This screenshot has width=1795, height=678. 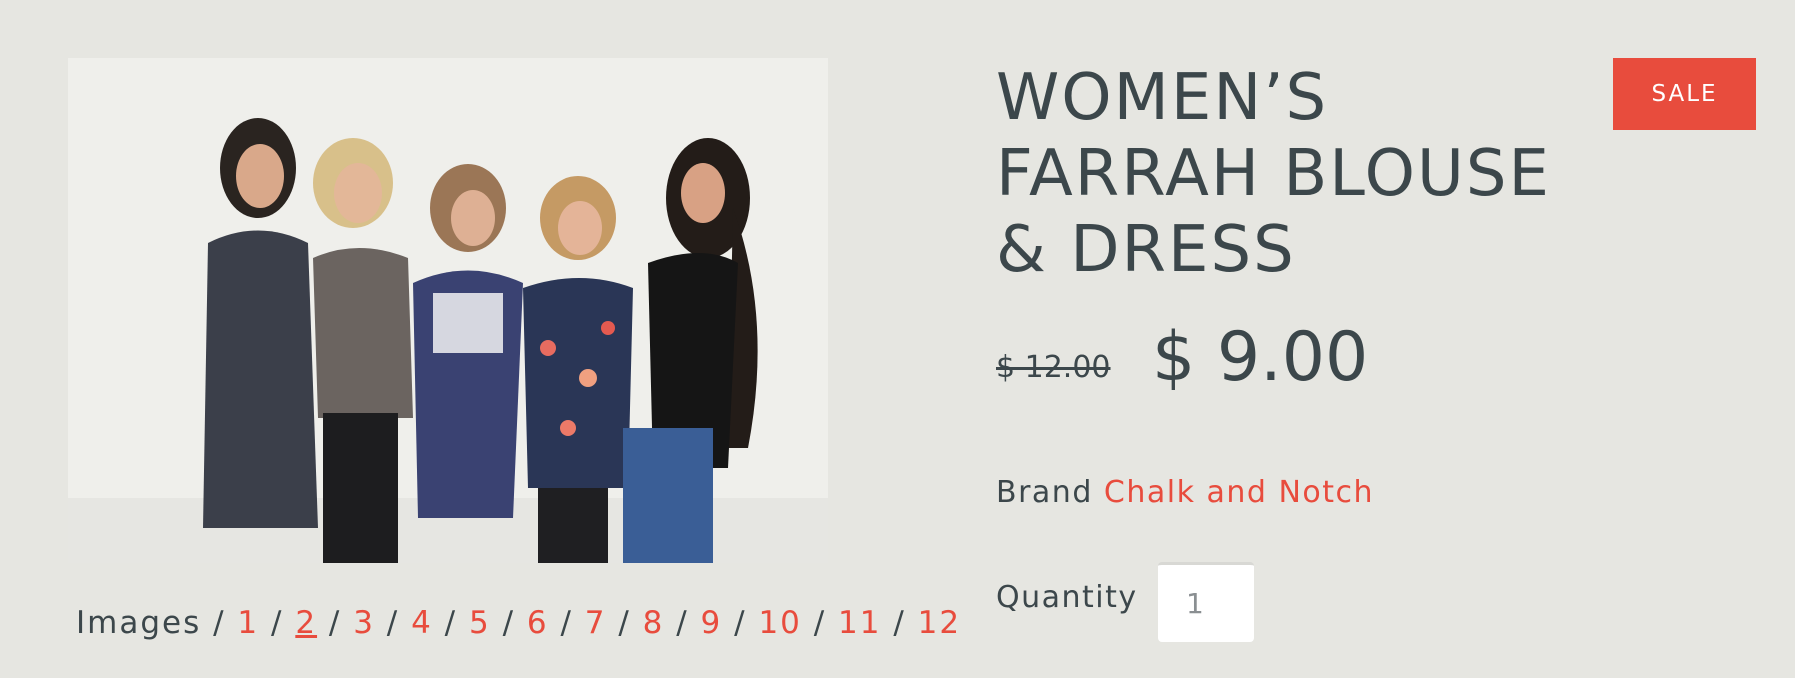 I want to click on quantity-input, so click(x=1206, y=602).